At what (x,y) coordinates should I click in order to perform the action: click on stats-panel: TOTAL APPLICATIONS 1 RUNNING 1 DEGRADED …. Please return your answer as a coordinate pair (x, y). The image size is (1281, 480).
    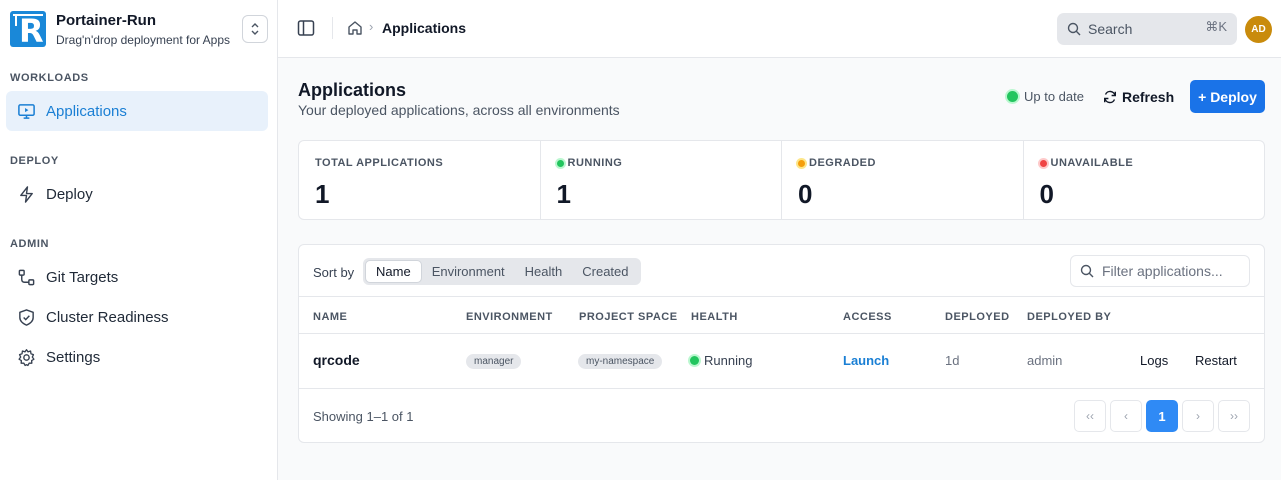
    Looking at the image, I should click on (781, 180).